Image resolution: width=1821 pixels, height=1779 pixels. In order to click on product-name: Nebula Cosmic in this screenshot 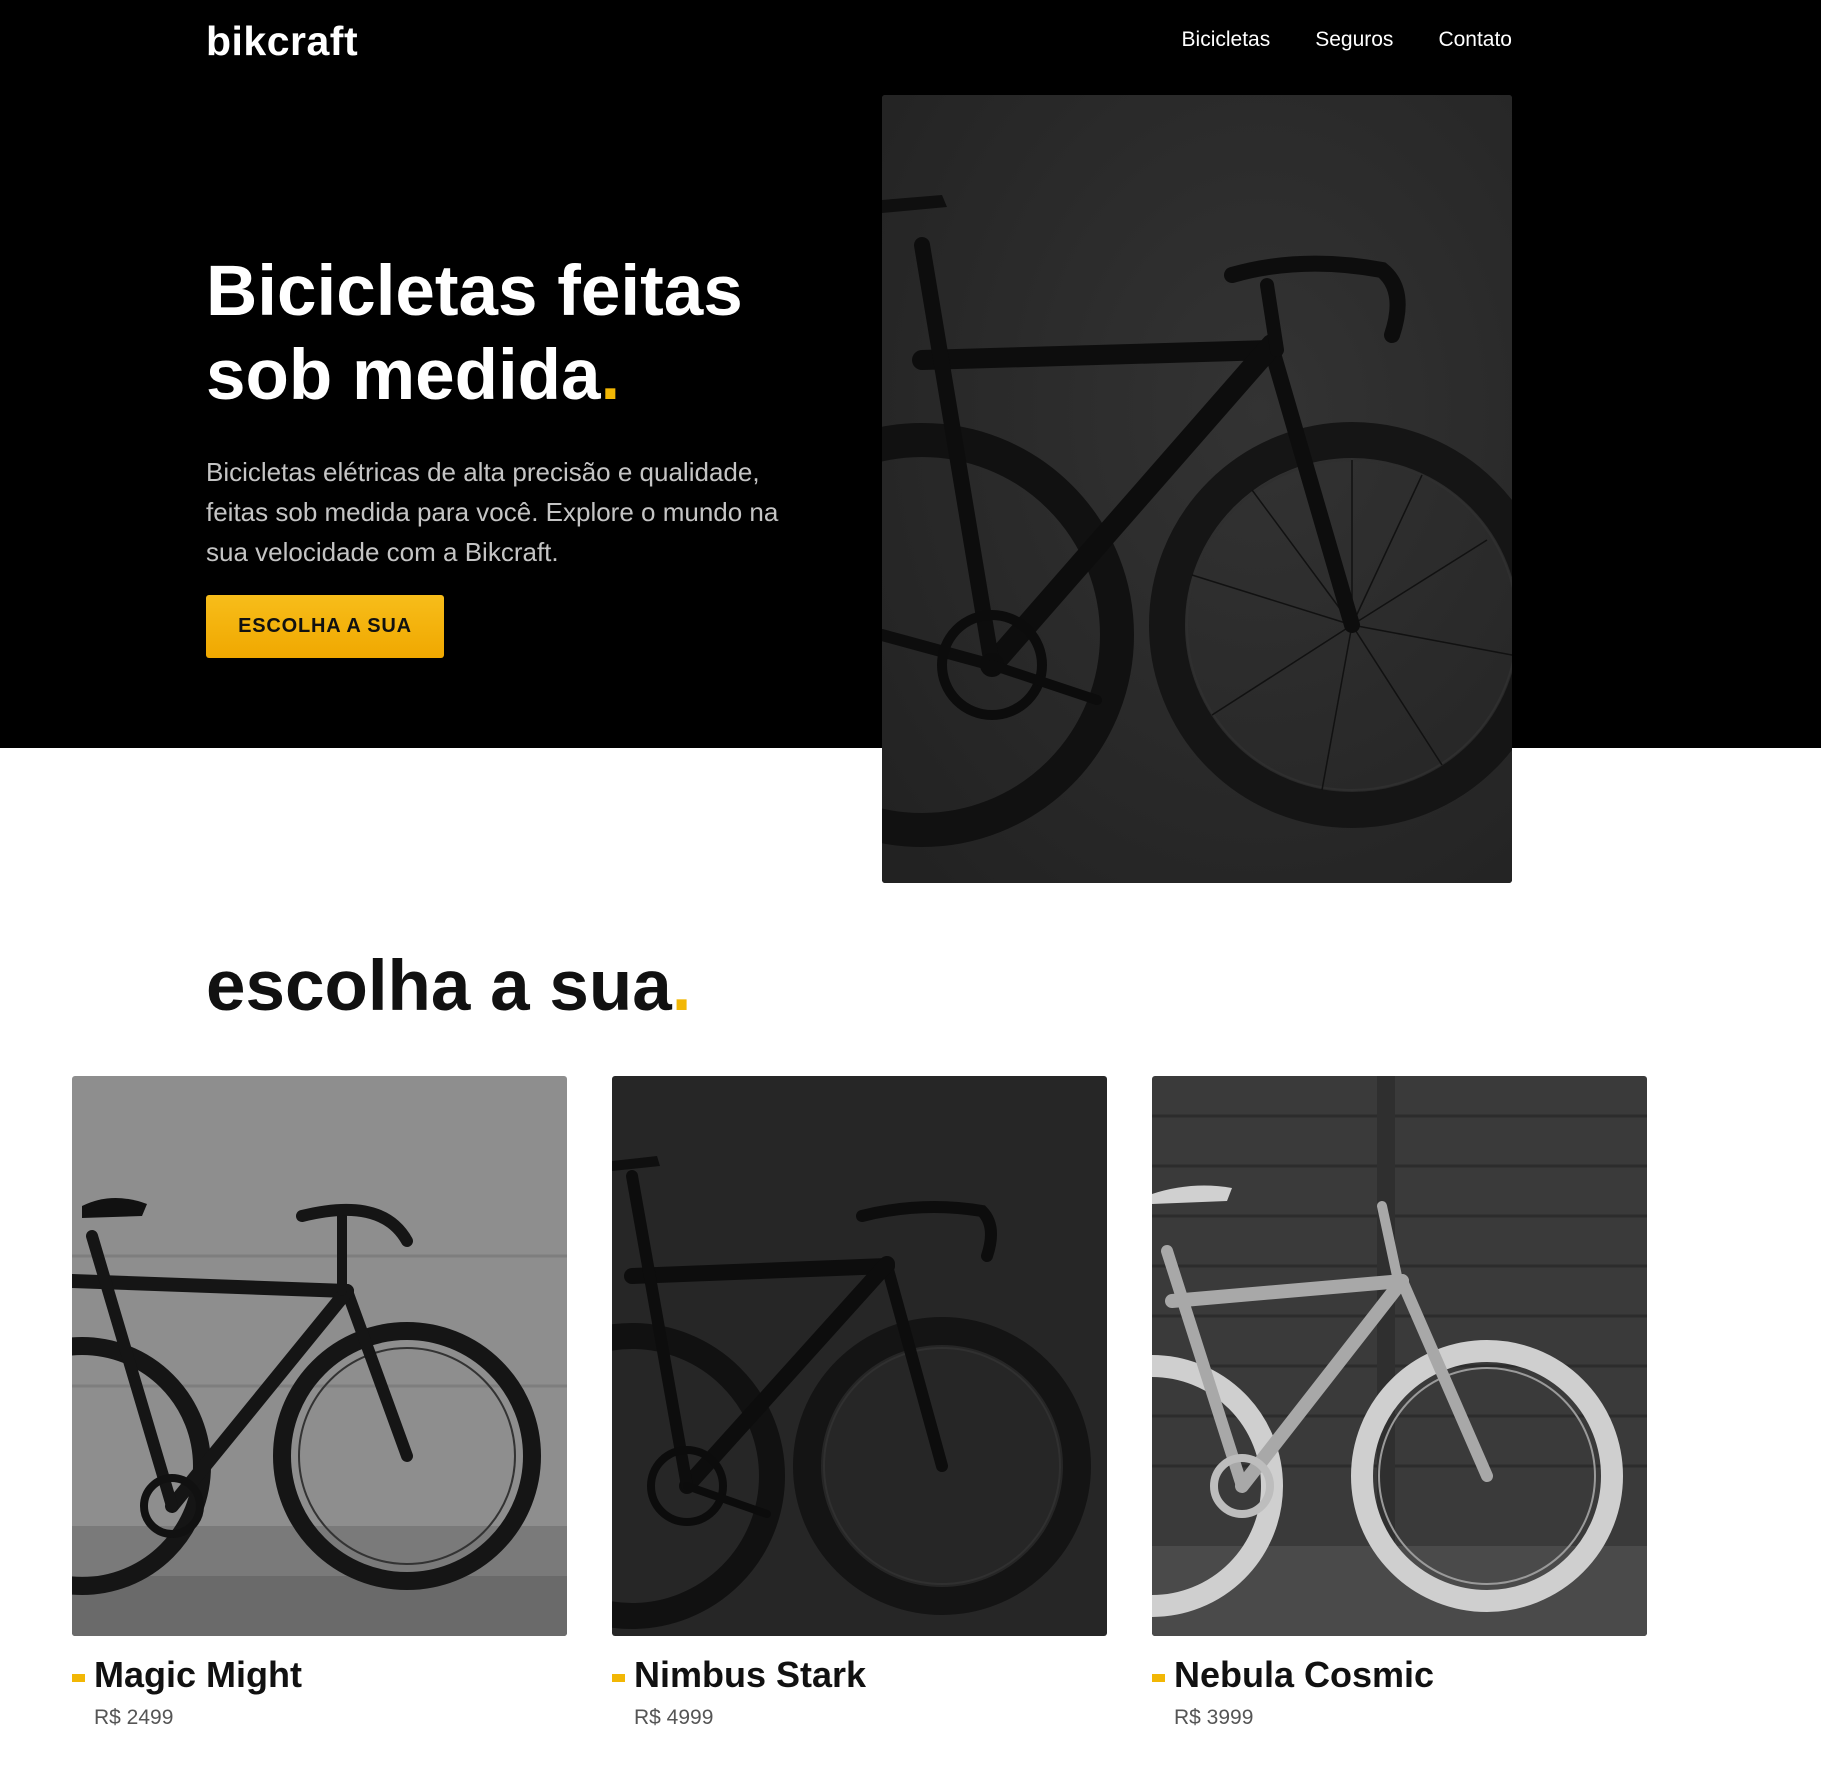, I will do `click(1304, 1675)`.